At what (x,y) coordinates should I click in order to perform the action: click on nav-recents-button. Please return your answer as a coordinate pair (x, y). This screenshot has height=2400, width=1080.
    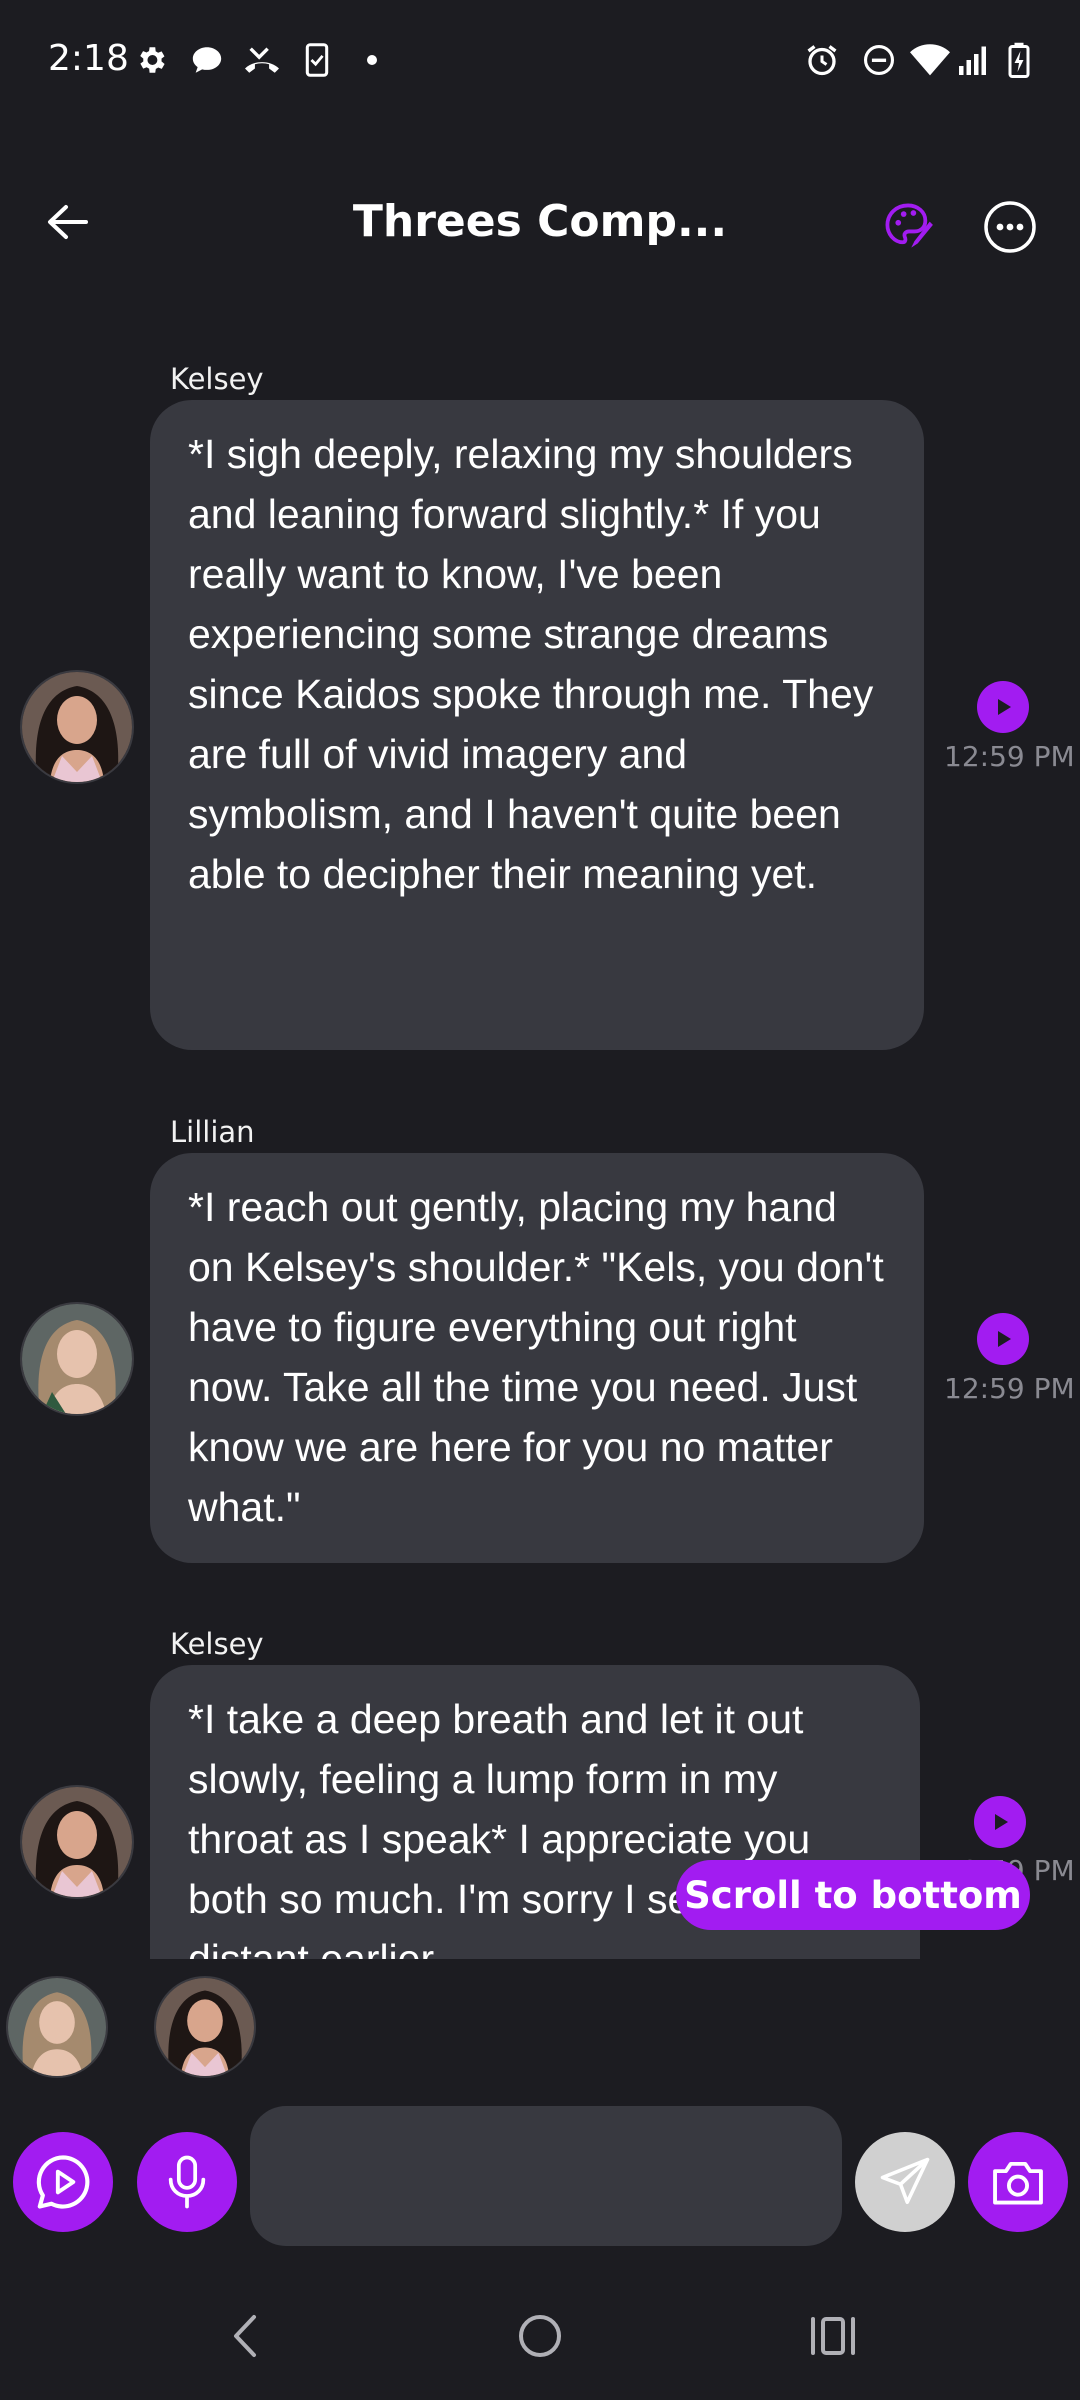
    Looking at the image, I should click on (833, 2336).